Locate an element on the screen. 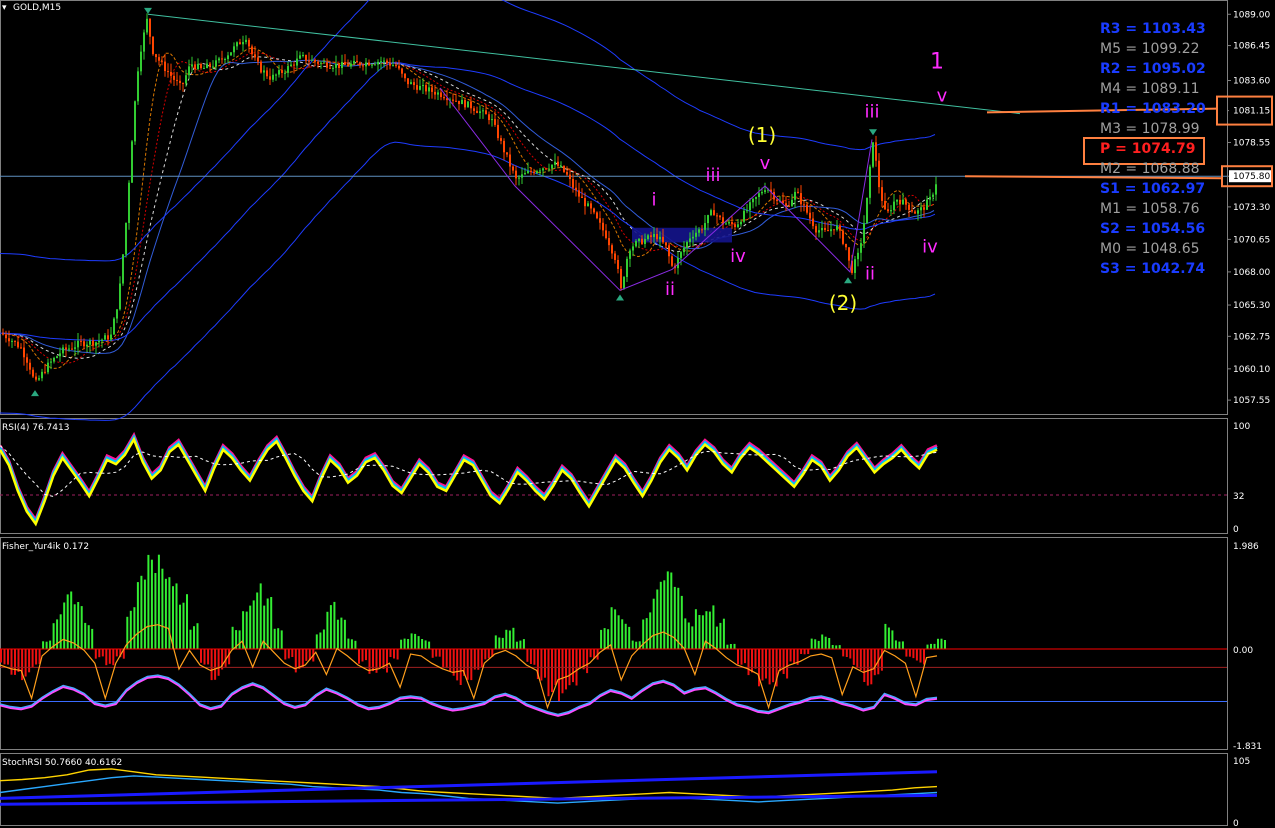 The height and width of the screenshot is (828, 1275). stochrsi-panel is located at coordinates (614, 789).